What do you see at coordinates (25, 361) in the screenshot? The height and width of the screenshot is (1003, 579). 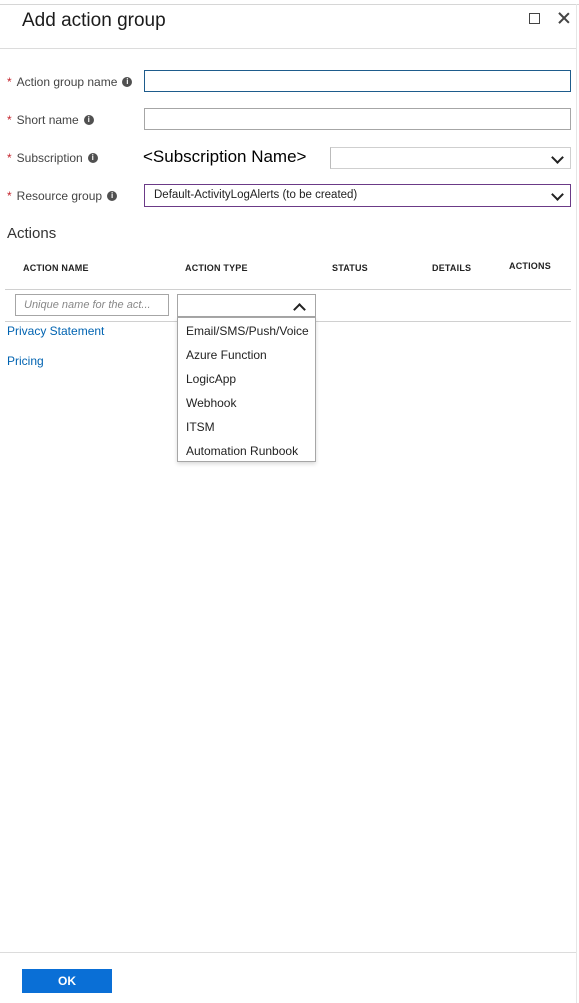 I see `pricing-link: Pricing` at bounding box center [25, 361].